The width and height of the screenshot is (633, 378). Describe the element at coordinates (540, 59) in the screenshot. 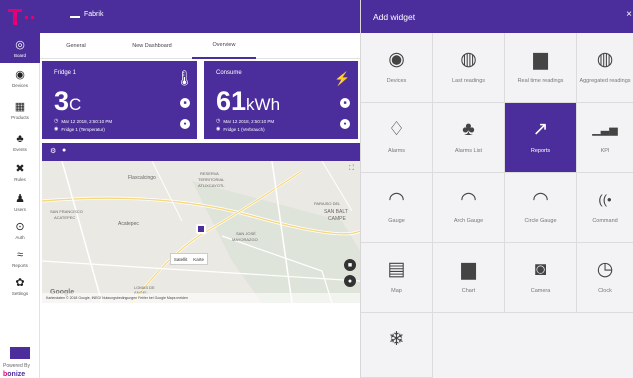

I see `bar-chart-icon: ▆` at that location.